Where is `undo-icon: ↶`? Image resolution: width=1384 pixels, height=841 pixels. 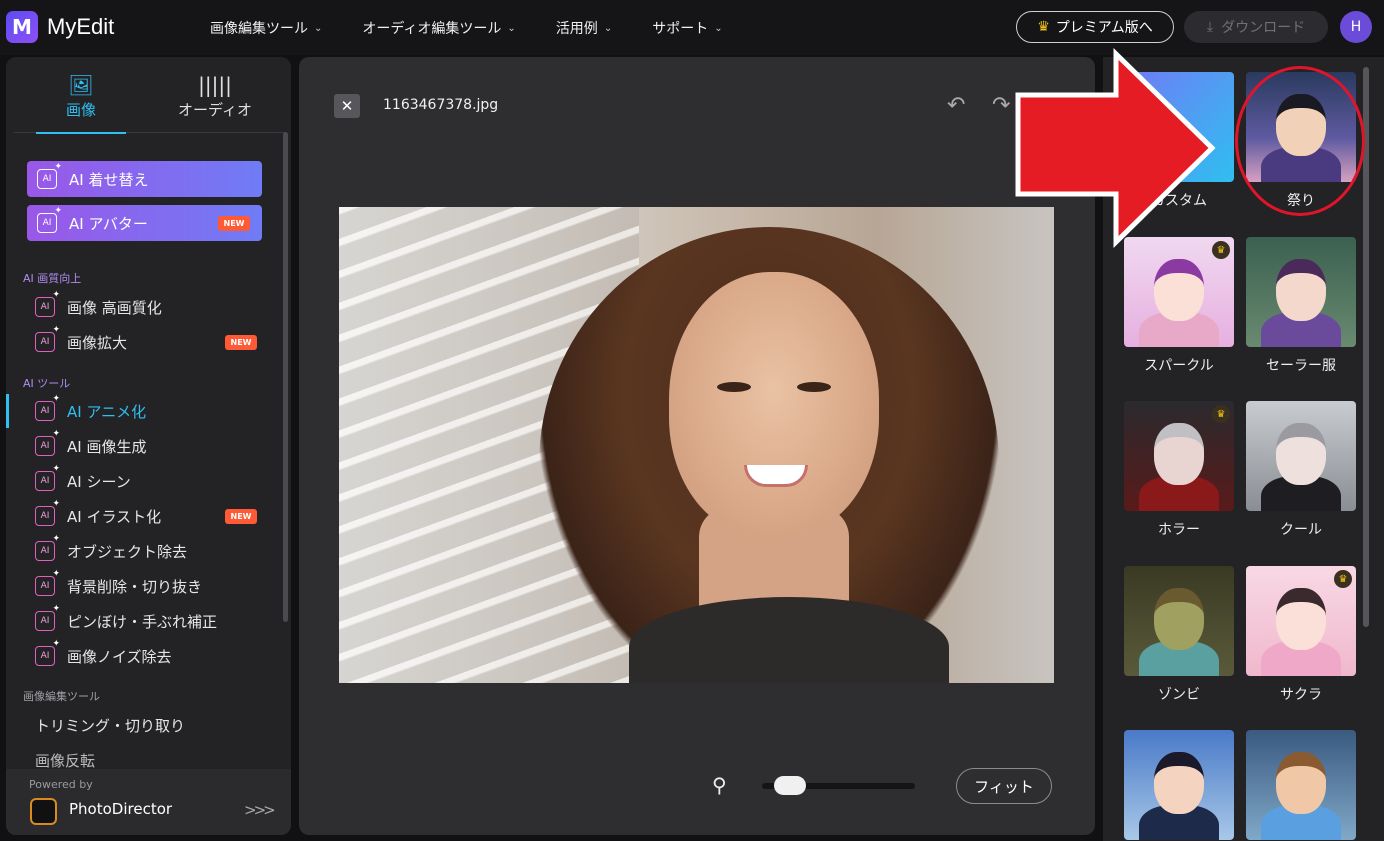 undo-icon: ↶ is located at coordinates (956, 105).